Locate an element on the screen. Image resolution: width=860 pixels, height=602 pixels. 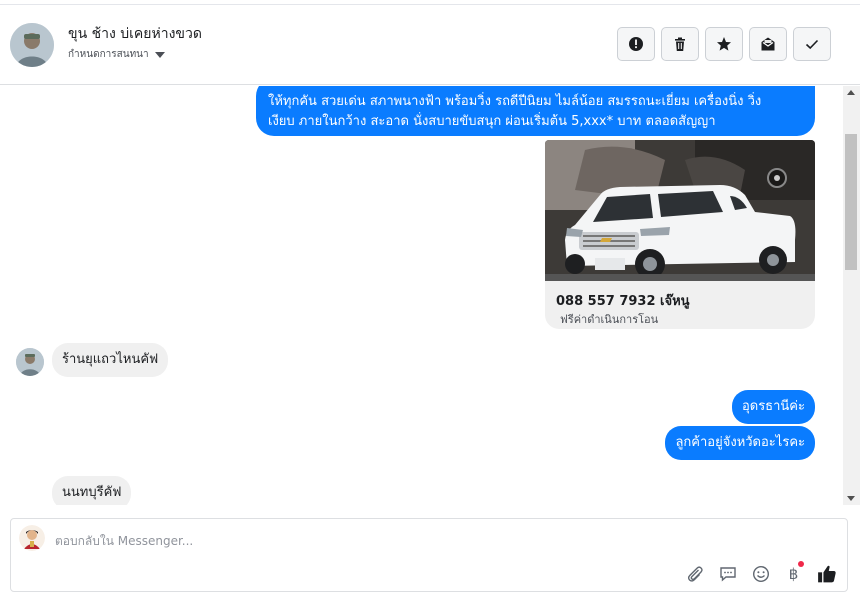
conversation-toolbar is located at coordinates (724, 44).